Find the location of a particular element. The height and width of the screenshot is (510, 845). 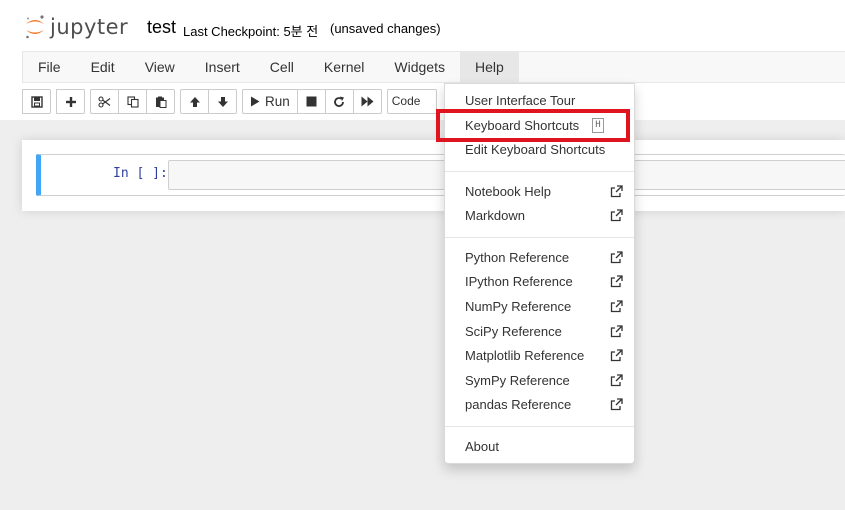

menu-item-label: User Interface Tour is located at coordinates (520, 100).